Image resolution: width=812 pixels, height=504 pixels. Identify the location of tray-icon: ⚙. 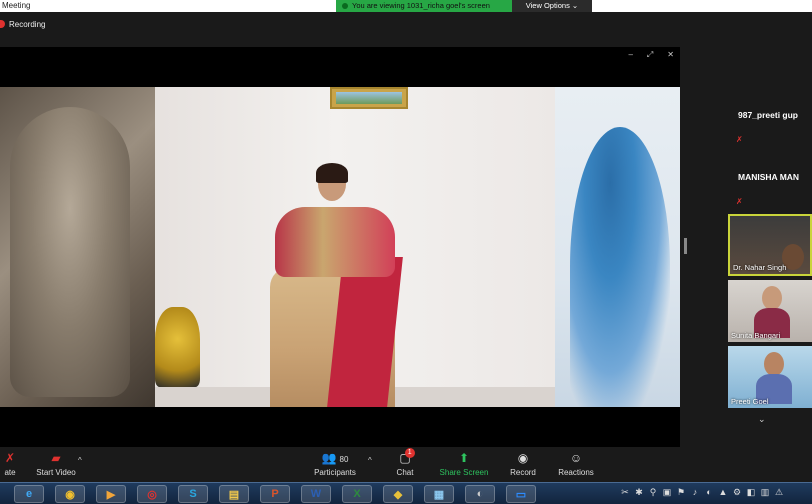
(737, 492).